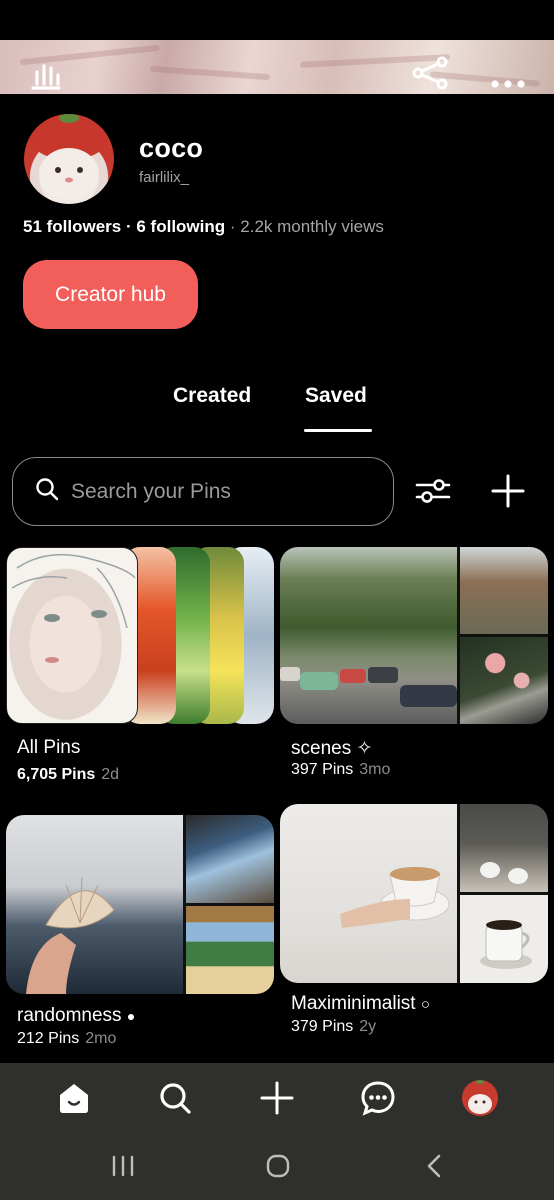  Describe the element at coordinates (322, 1026) in the screenshot. I see `board-pin-count: 379 Pins` at that location.